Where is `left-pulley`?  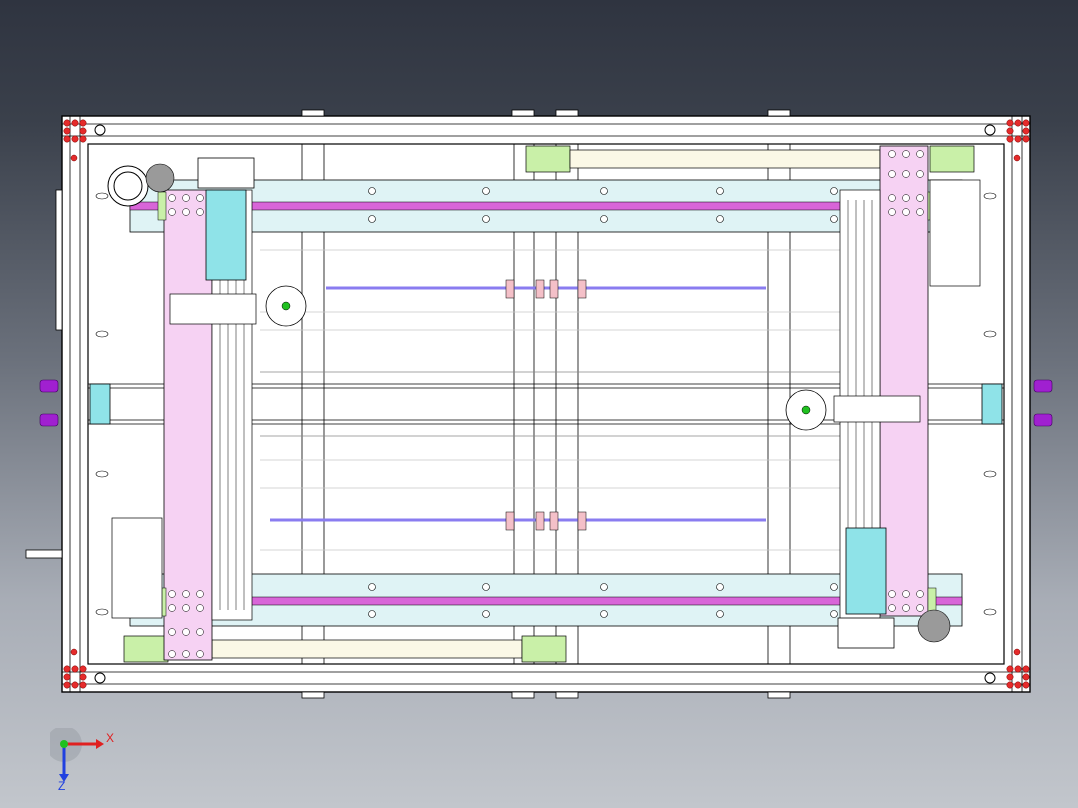 left-pulley is located at coordinates (286, 306).